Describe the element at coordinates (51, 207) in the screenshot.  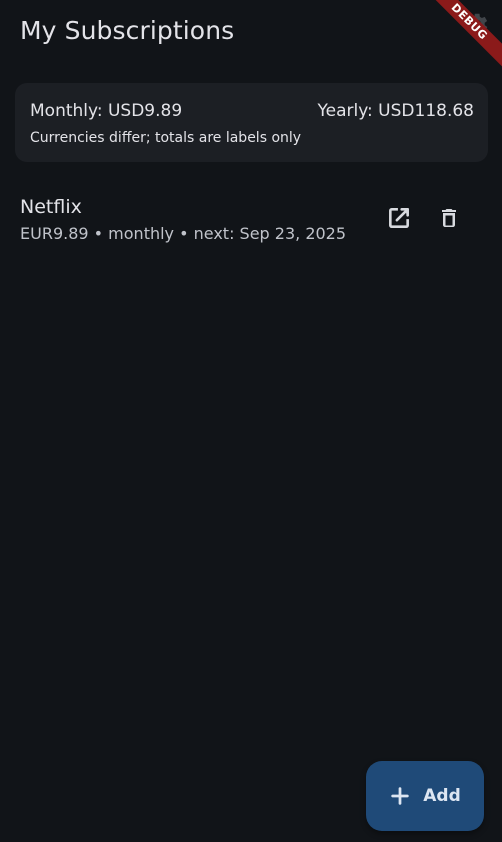
I see `subscription-name: Netflix` at that location.